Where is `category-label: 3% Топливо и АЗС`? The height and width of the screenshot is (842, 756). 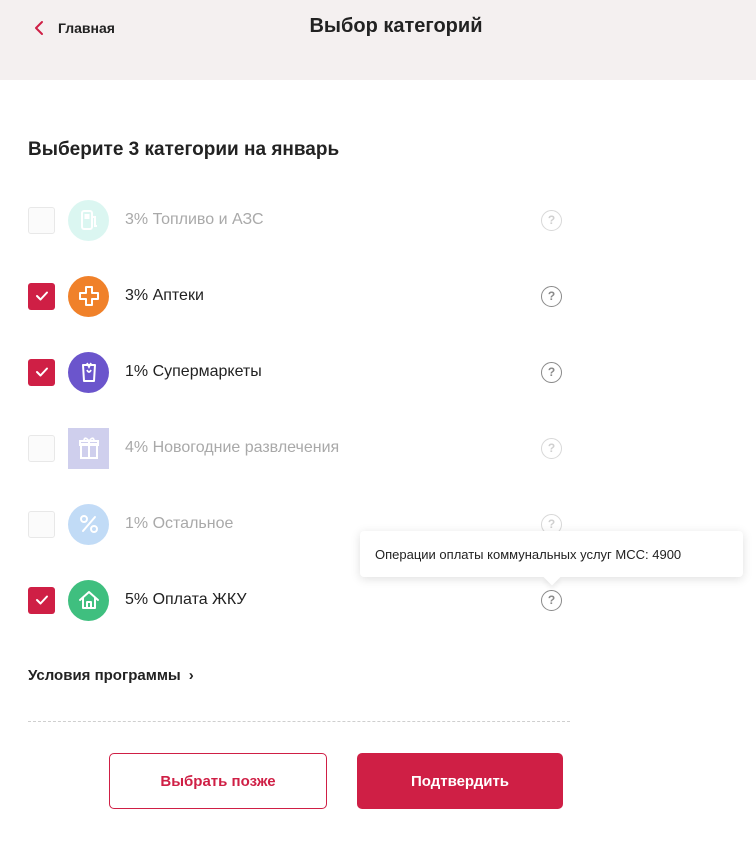
category-label: 3% Топливо и АЗС is located at coordinates (194, 219).